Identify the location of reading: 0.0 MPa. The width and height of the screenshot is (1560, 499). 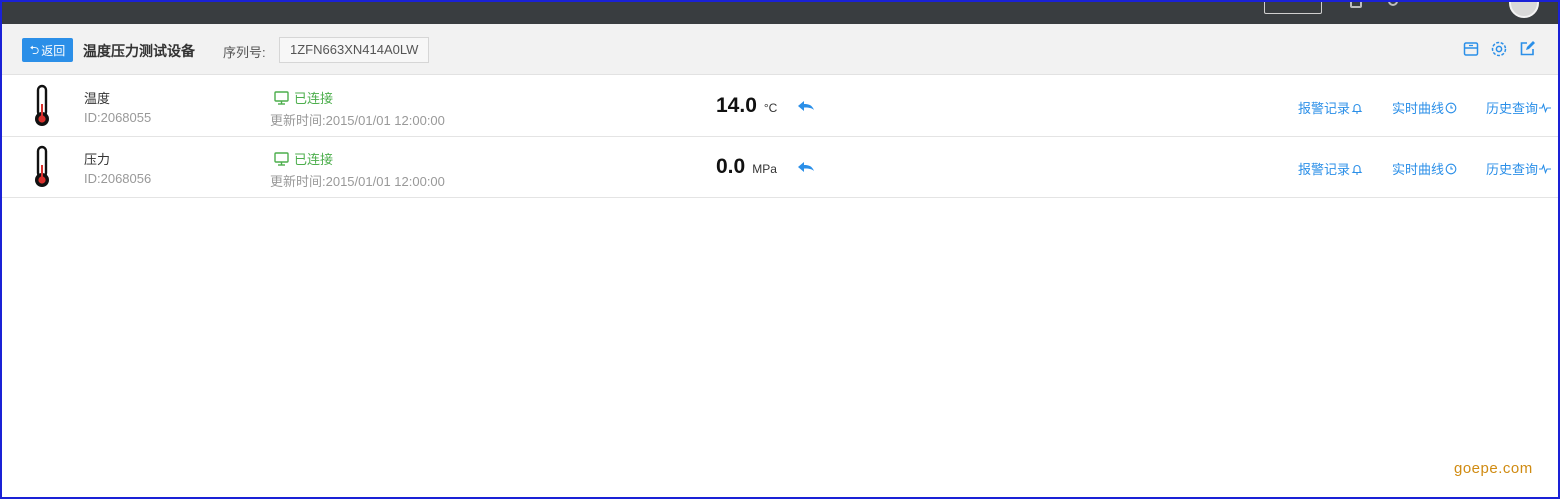
(746, 167).